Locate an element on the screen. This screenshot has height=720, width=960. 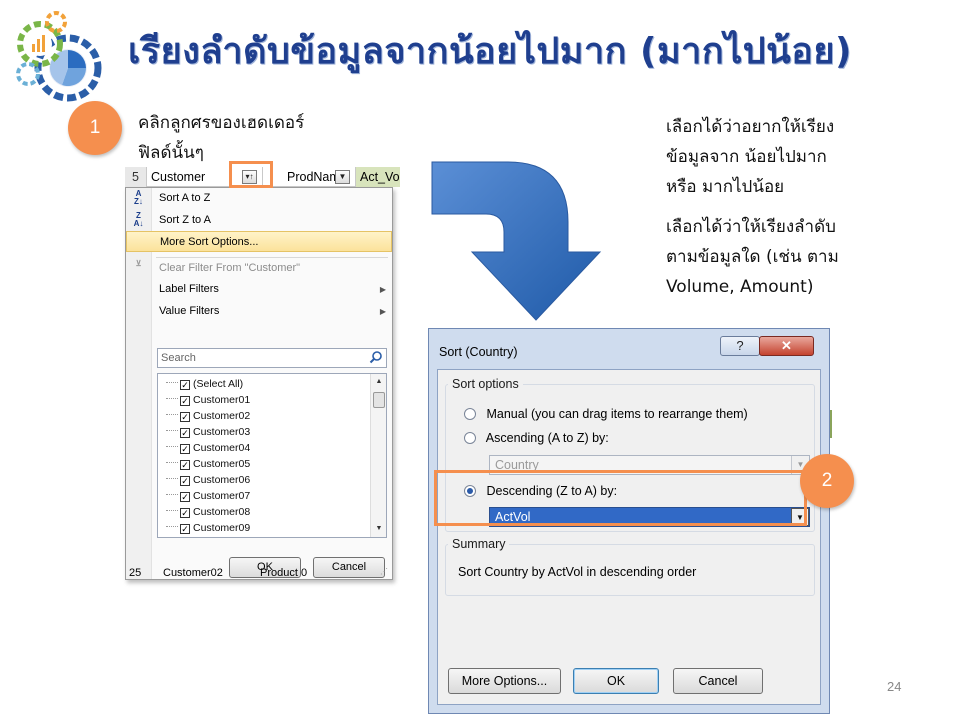
note-2-line-3: Volume, Amount) is located at coordinates (740, 287).